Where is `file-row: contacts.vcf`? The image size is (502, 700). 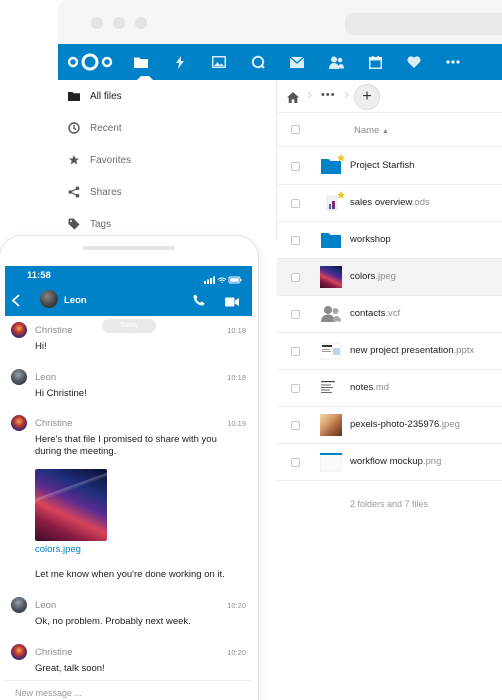
file-row: contacts.vcf is located at coordinates (389, 314).